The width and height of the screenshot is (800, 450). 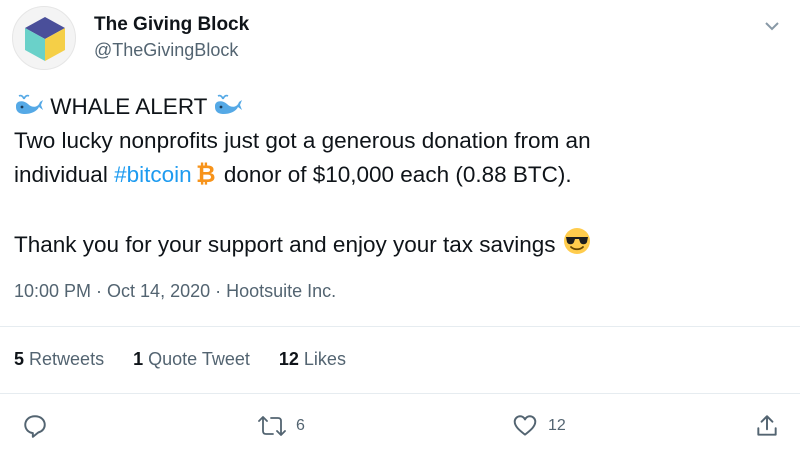 I want to click on tweet-text-segment: donor of $10,000 each (0.88 BTC)., so click(x=394, y=174).